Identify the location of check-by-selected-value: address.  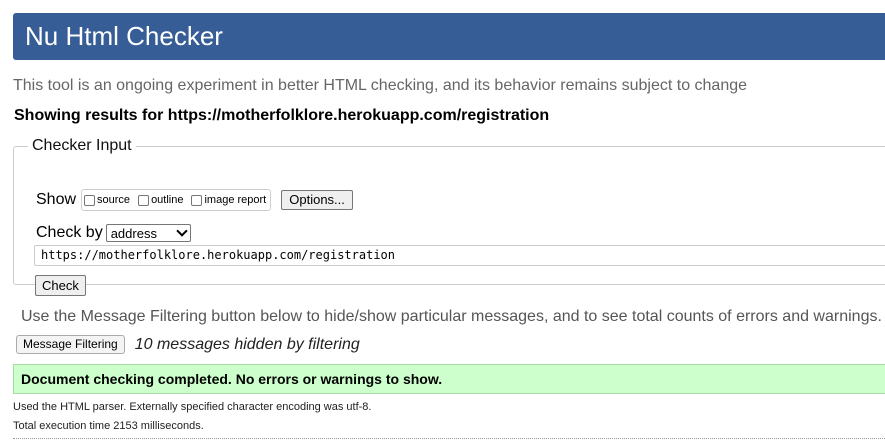
(133, 233).